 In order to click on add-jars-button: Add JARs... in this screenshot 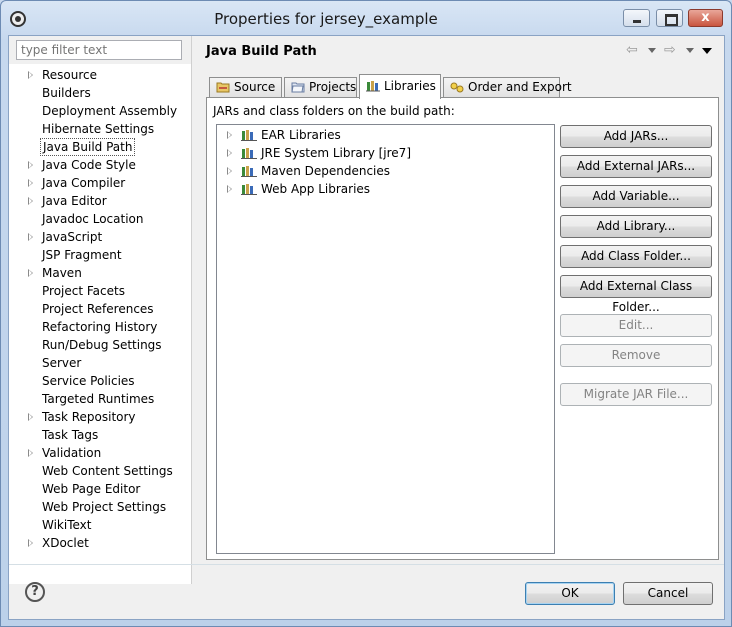, I will do `click(636, 136)`.